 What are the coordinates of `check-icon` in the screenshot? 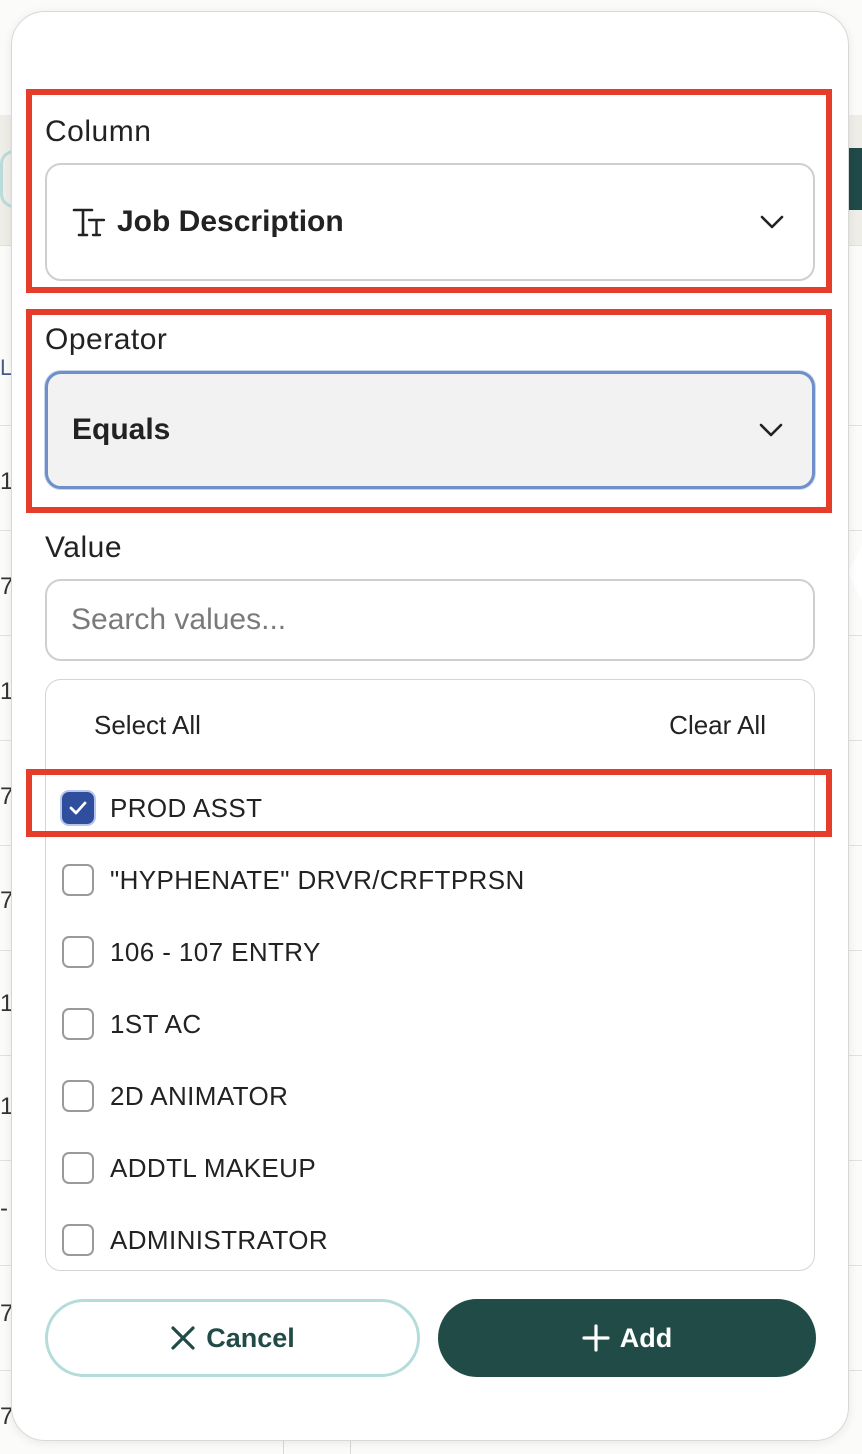 It's located at (78, 808).